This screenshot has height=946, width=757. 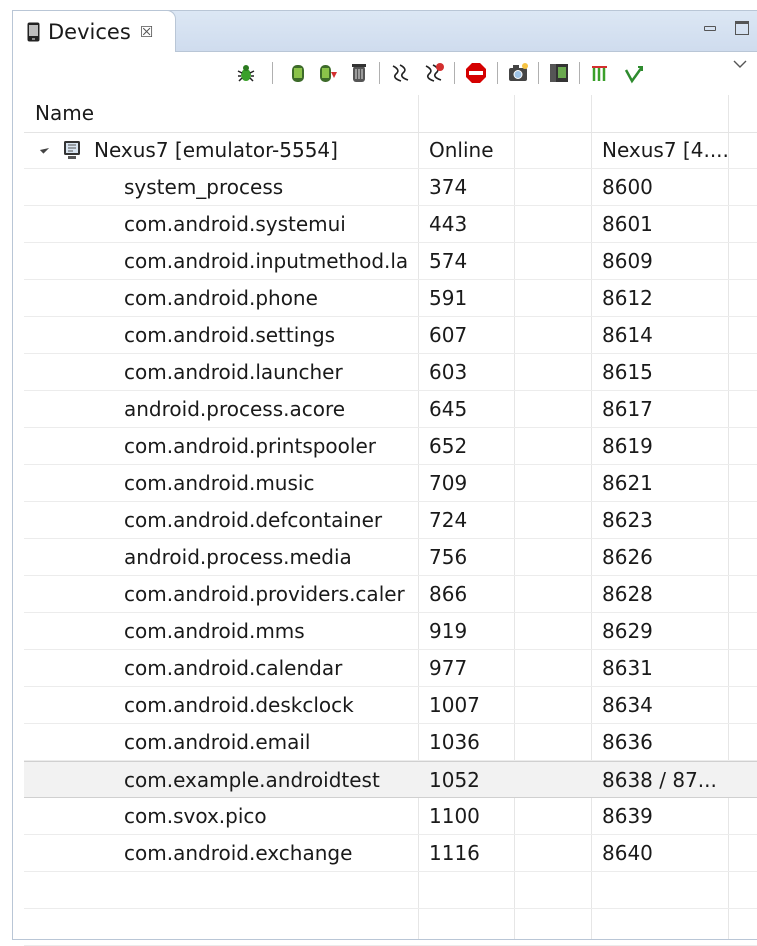 What do you see at coordinates (146, 32) in the screenshot?
I see `close-icon: ☒` at bounding box center [146, 32].